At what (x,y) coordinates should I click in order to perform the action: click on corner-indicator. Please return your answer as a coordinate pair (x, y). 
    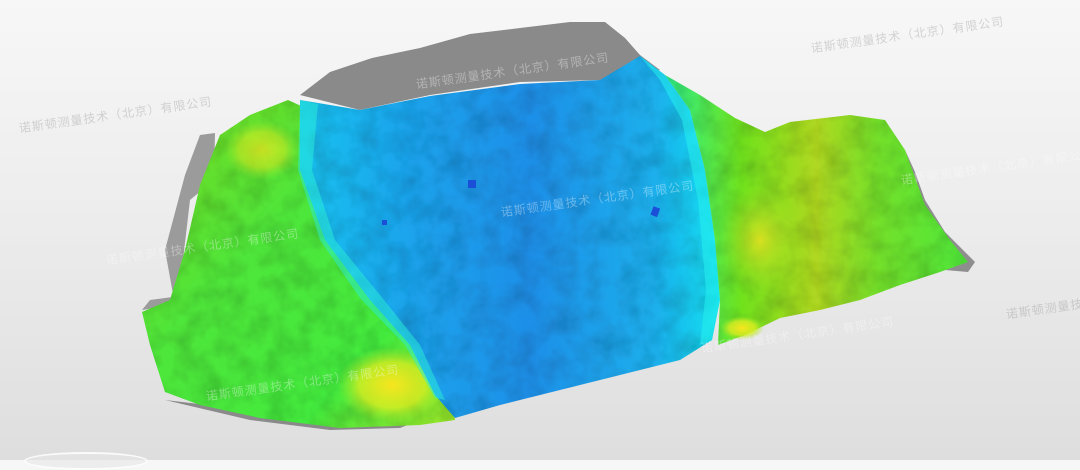
    Looking at the image, I should click on (86, 461).